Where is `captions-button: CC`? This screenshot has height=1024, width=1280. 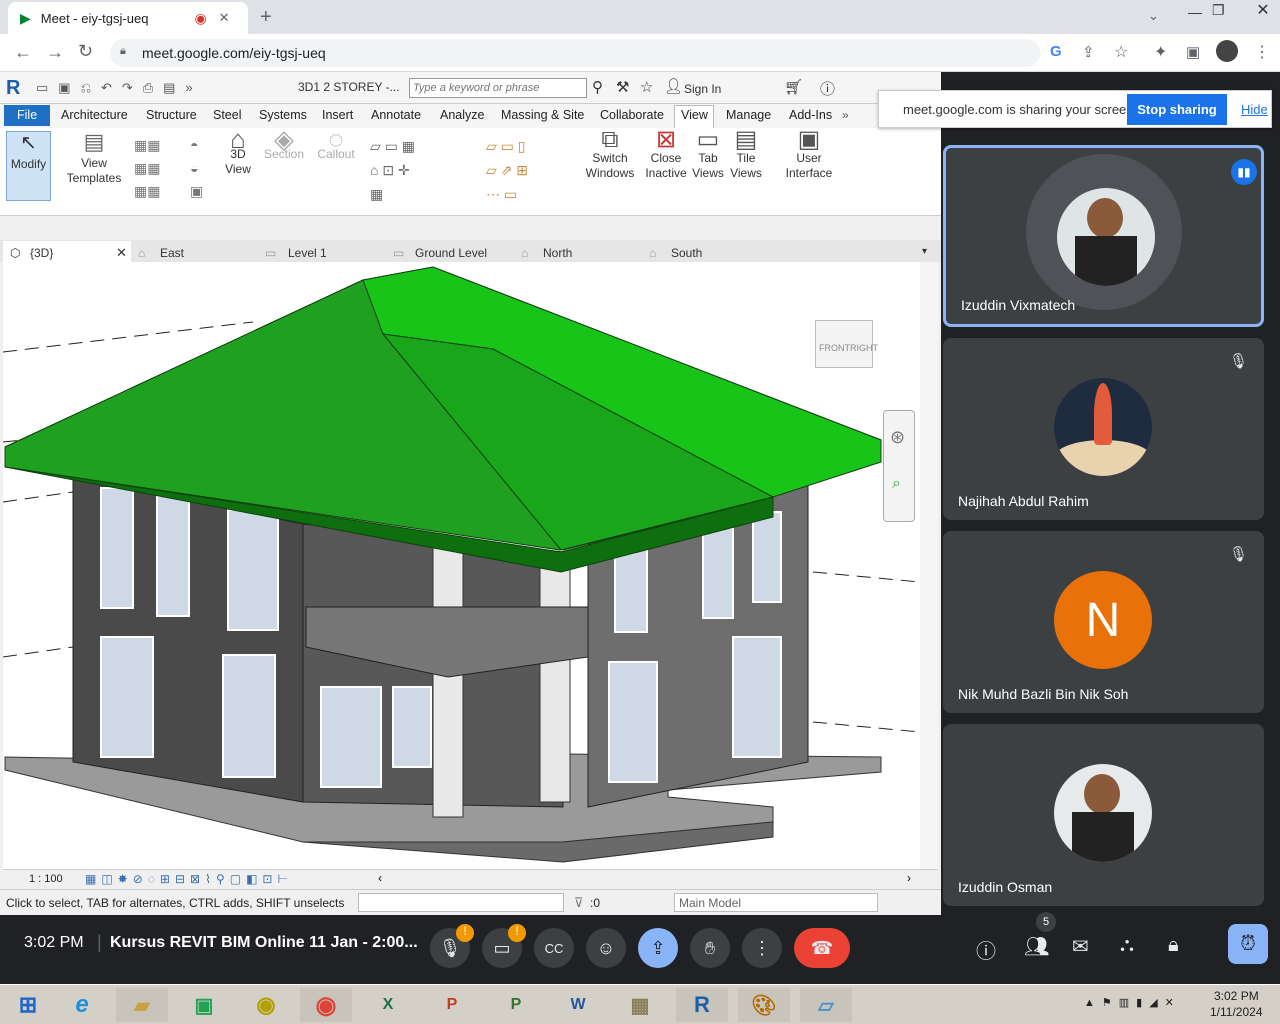
captions-button: CC is located at coordinates (554, 948).